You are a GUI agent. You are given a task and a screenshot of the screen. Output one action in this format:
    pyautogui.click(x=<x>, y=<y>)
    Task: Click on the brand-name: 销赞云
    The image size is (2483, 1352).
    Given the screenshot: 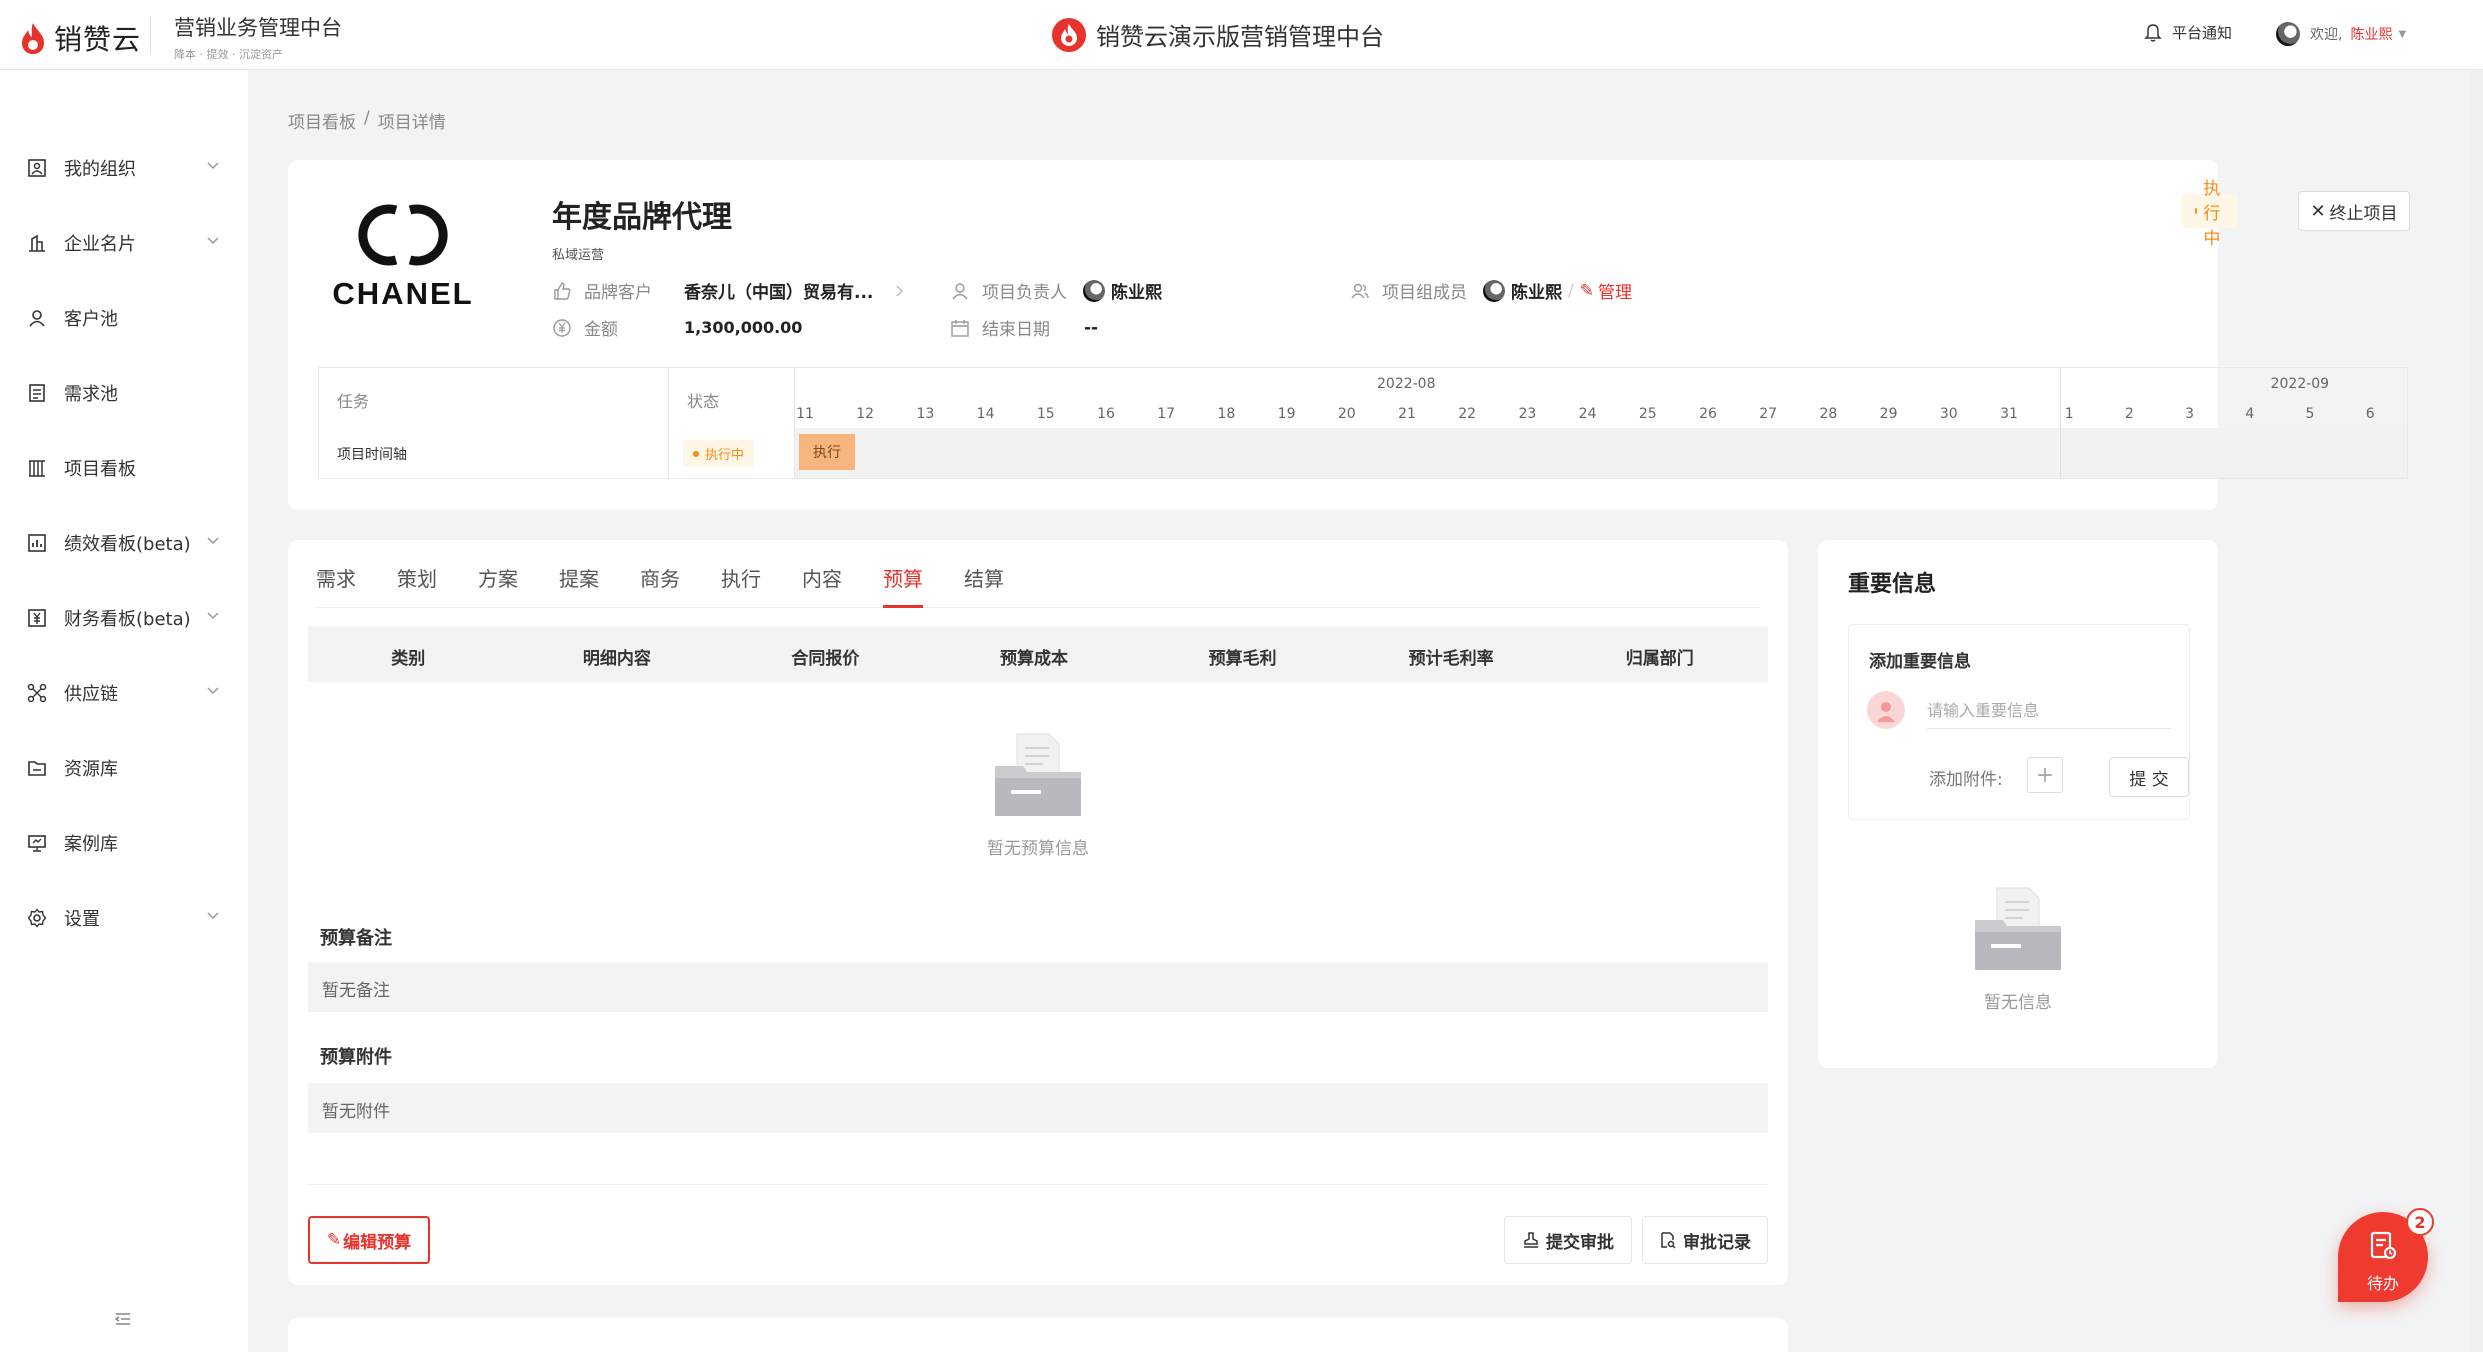 What is the action you would take?
    pyautogui.click(x=98, y=39)
    